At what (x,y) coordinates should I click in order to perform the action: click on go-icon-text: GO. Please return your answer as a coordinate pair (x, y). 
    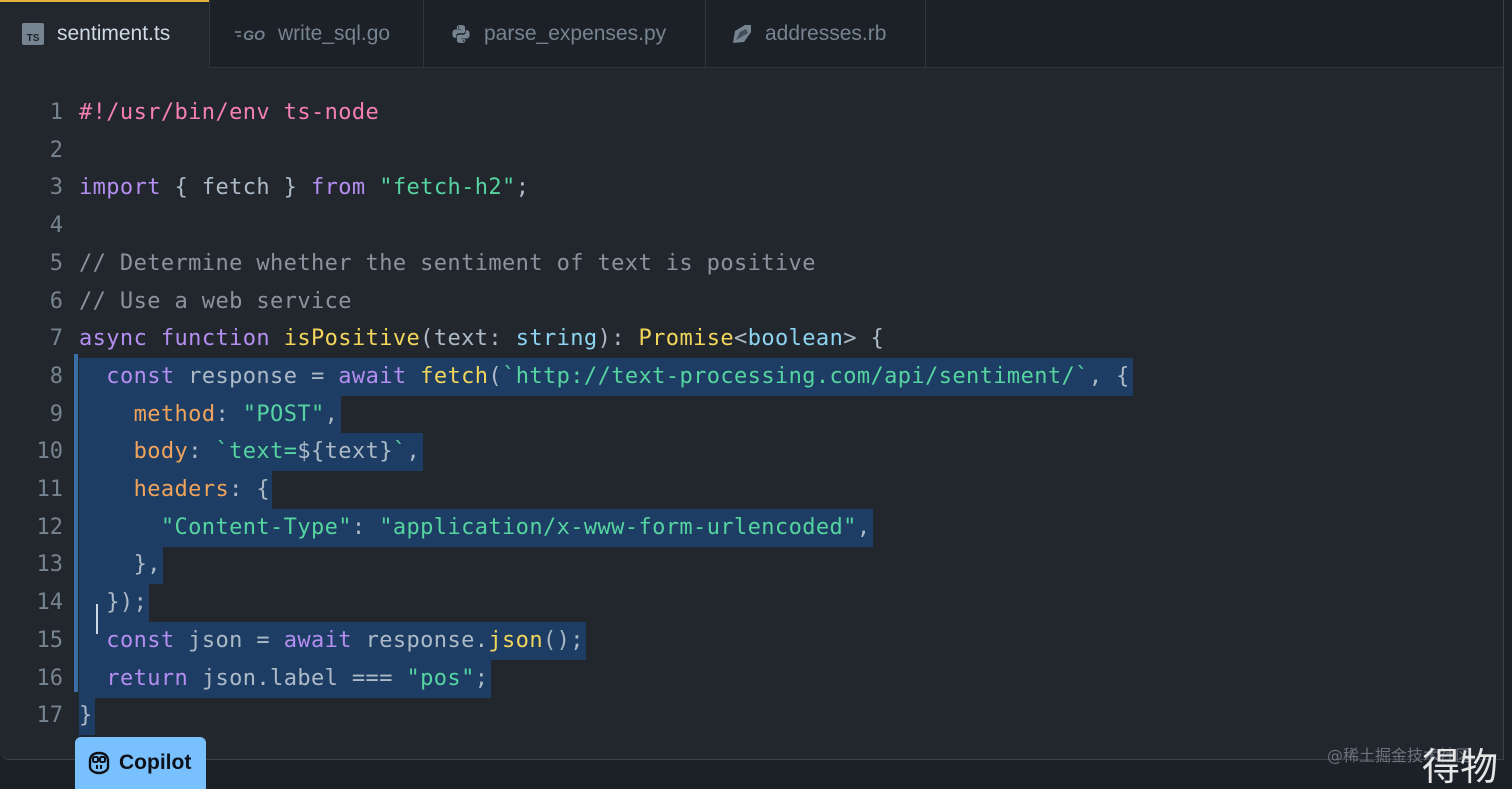
    Looking at the image, I should click on (254, 34).